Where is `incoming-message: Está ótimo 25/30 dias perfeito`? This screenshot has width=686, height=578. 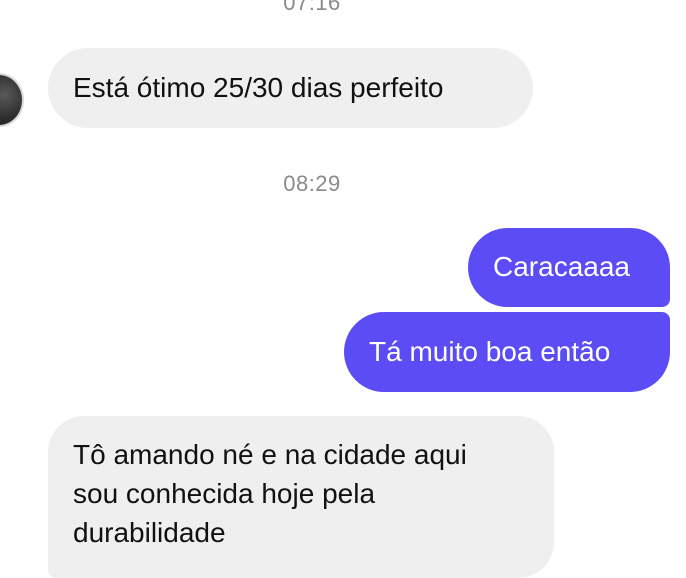
incoming-message: Está ótimo 25/30 dias perfeito is located at coordinates (290, 88).